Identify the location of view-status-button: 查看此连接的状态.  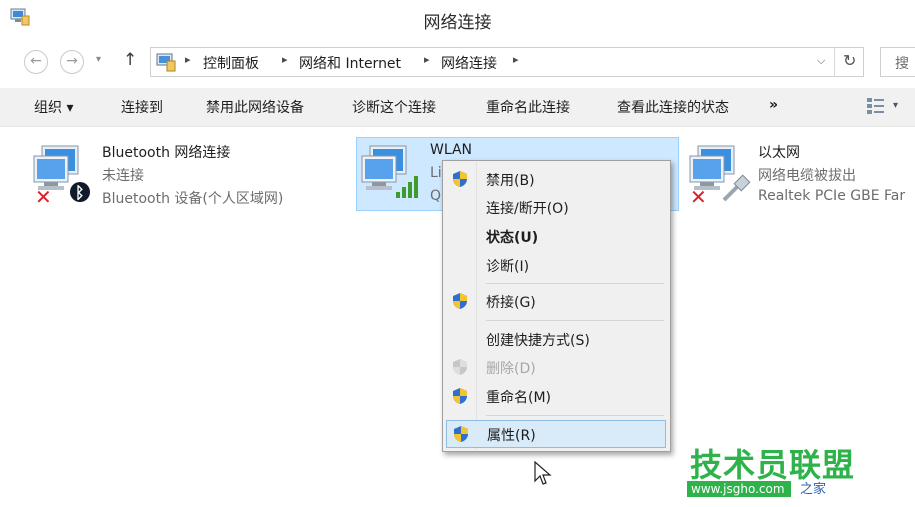
(673, 107).